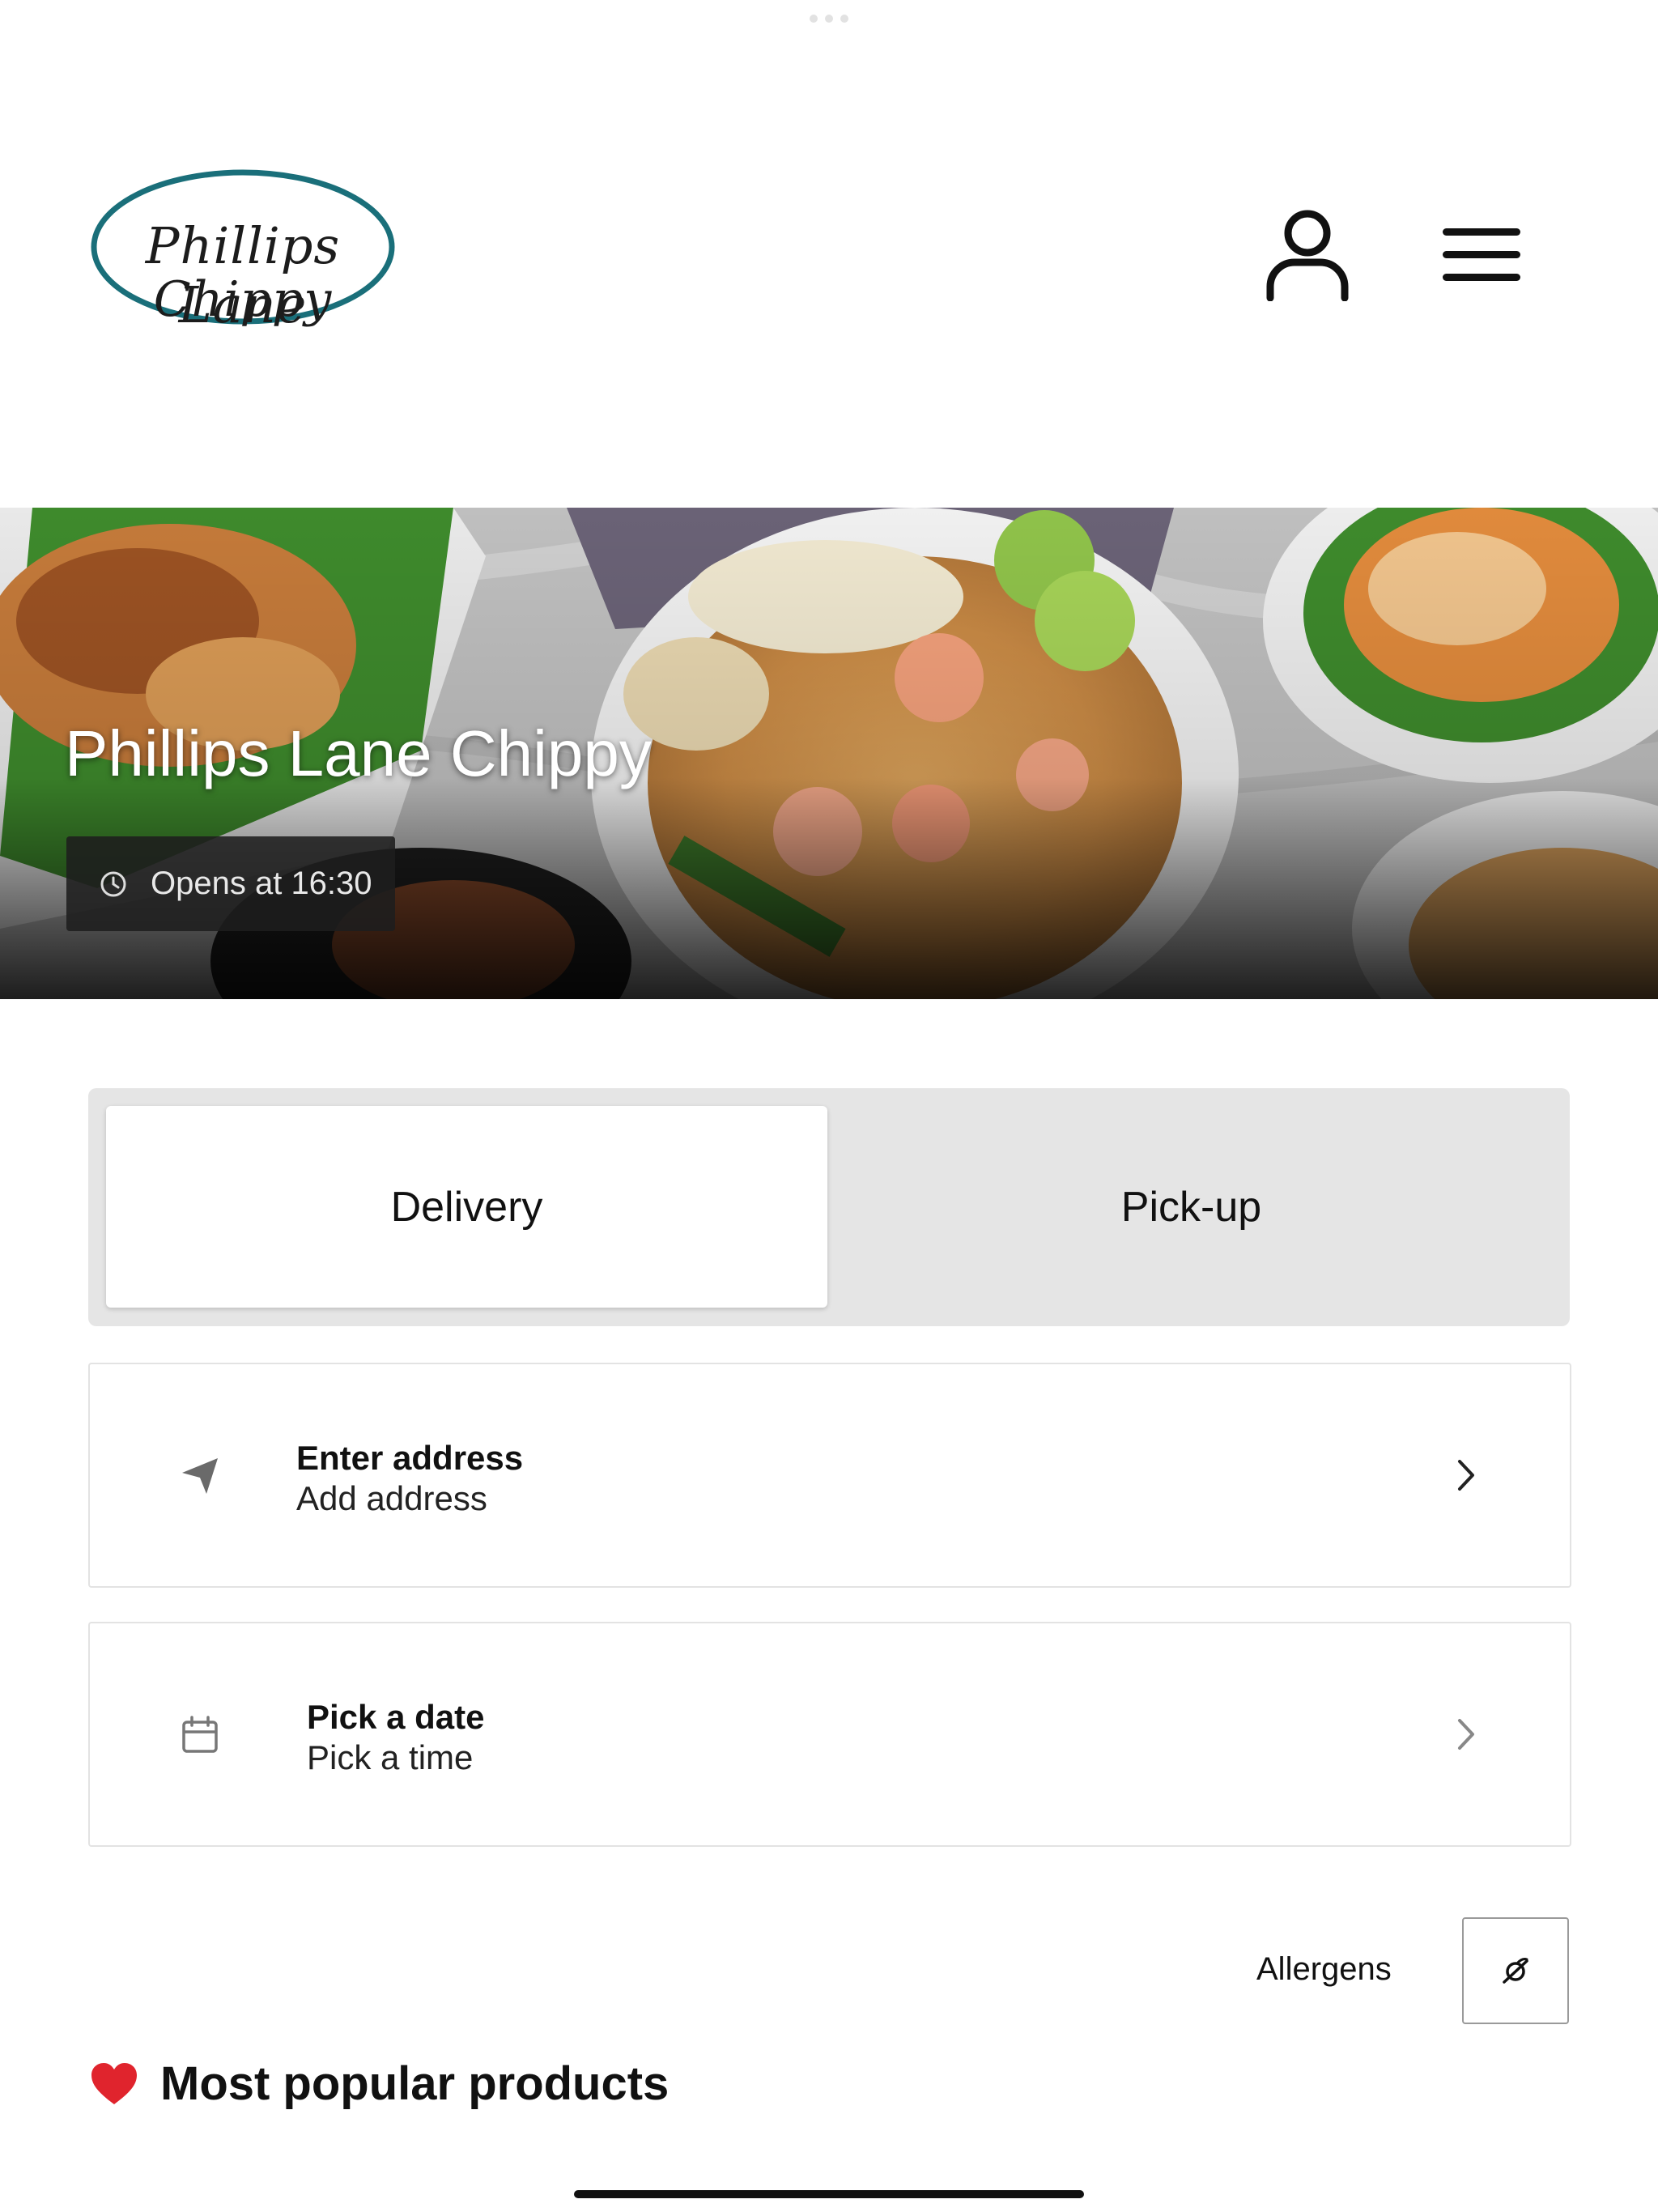 This screenshot has height=2212, width=1658. What do you see at coordinates (1191, 1207) in the screenshot?
I see `pickup-option: Pick-up` at bounding box center [1191, 1207].